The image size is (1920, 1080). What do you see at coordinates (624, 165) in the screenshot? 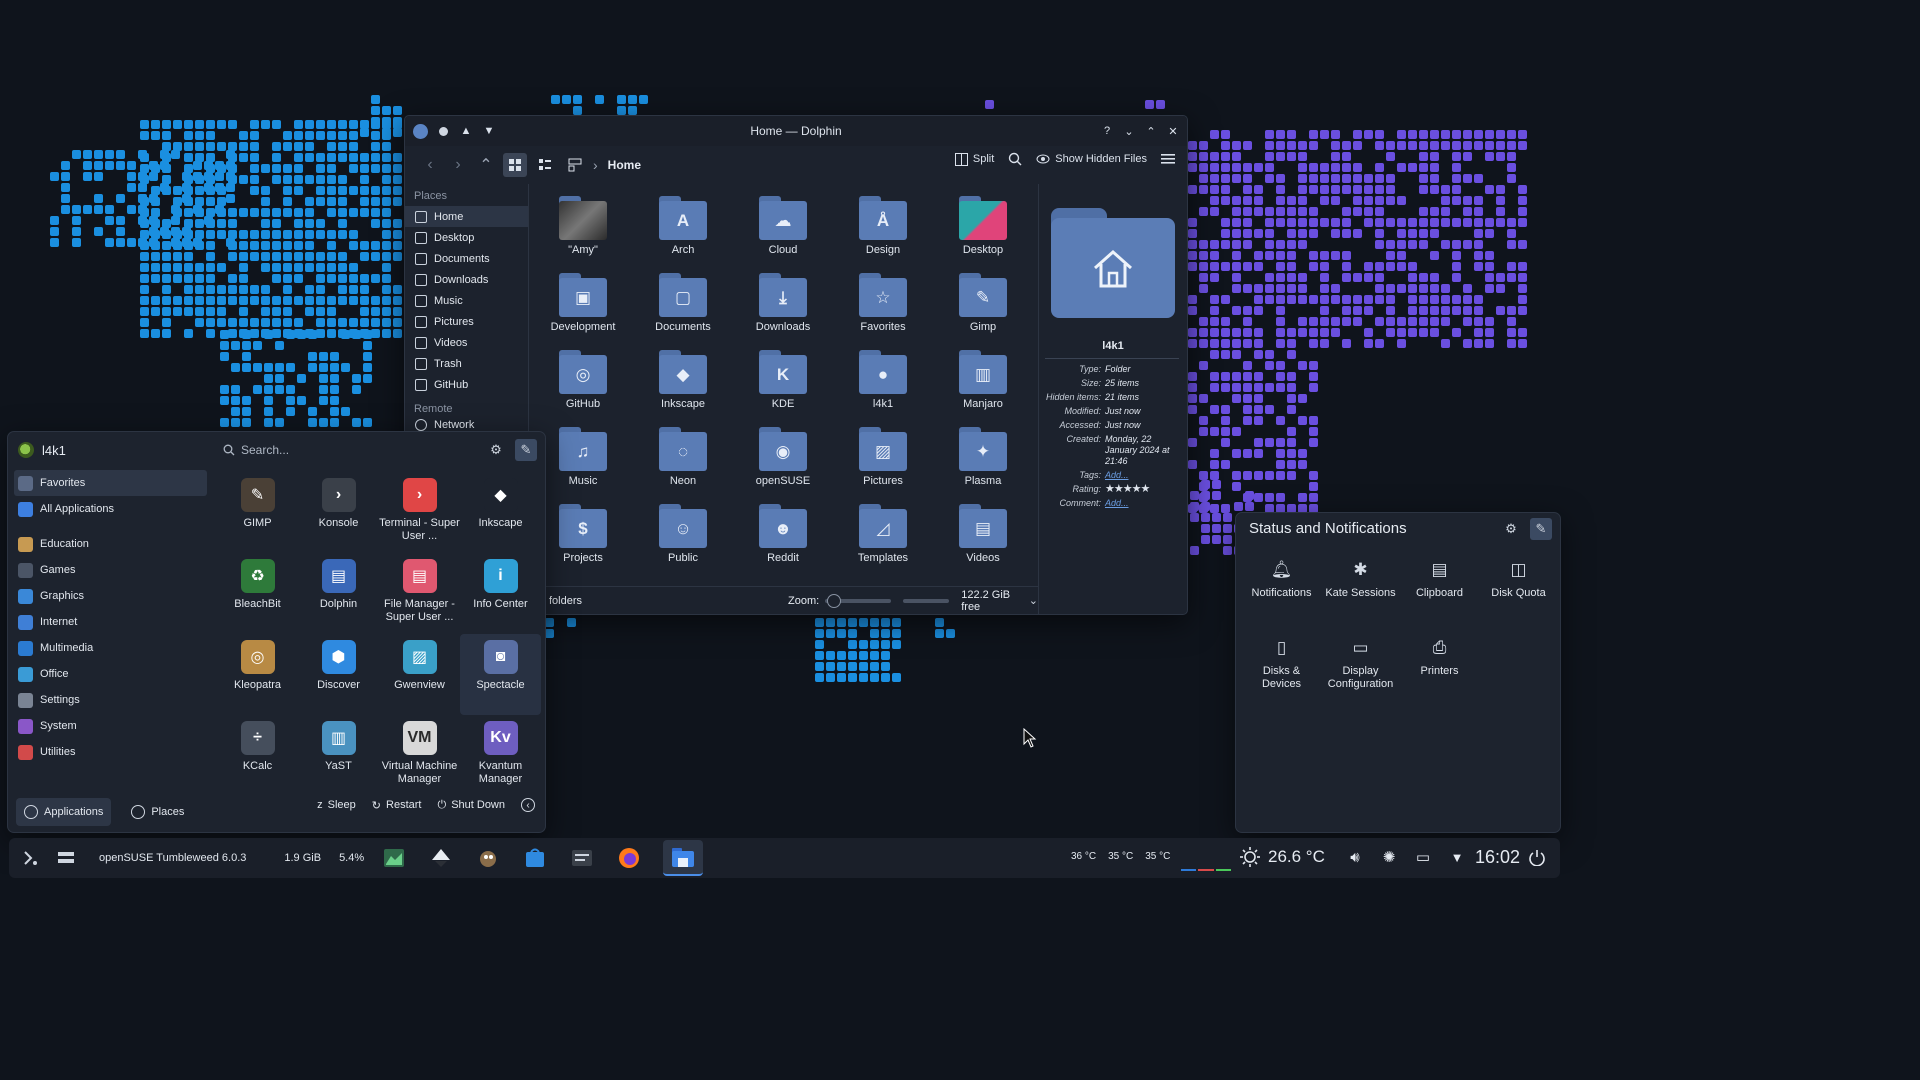
I see `breadcrumb-home: Home` at bounding box center [624, 165].